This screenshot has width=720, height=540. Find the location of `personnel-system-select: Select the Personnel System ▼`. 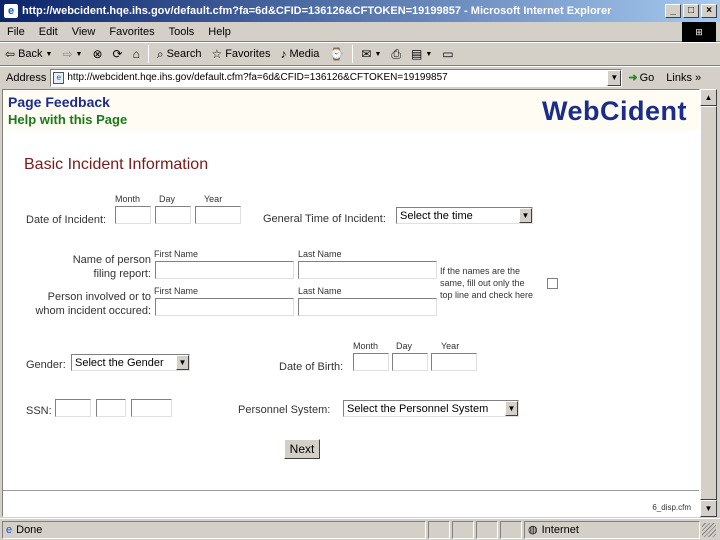

personnel-system-select: Select the Personnel System ▼ is located at coordinates (431, 408).